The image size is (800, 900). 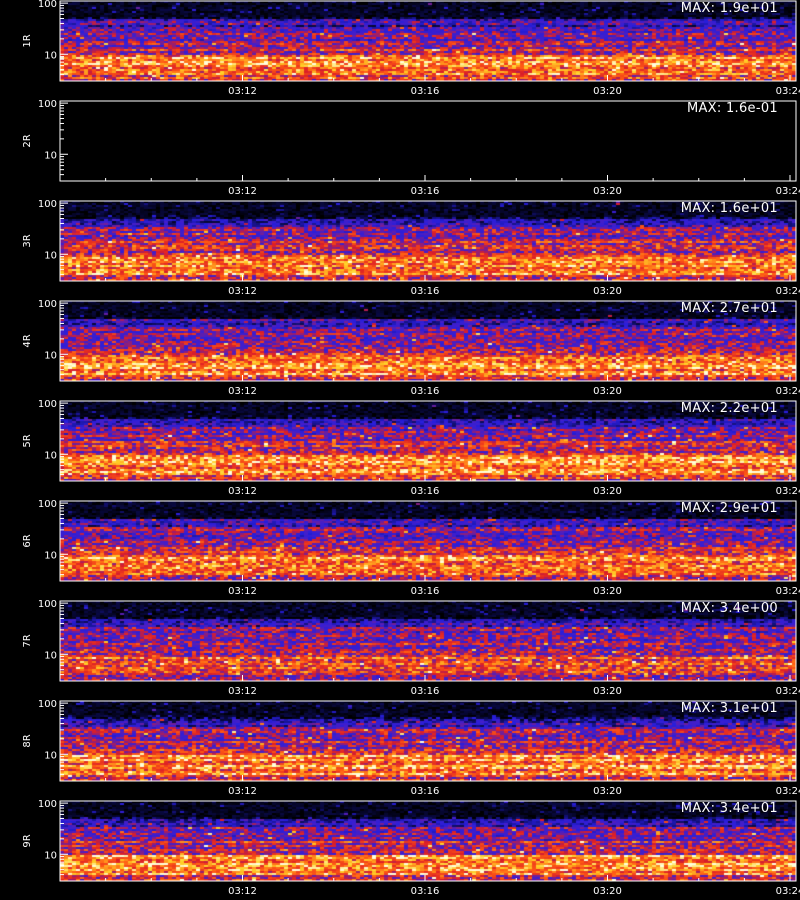 What do you see at coordinates (27, 140) in the screenshot?
I see `y-axis-label: 2R` at bounding box center [27, 140].